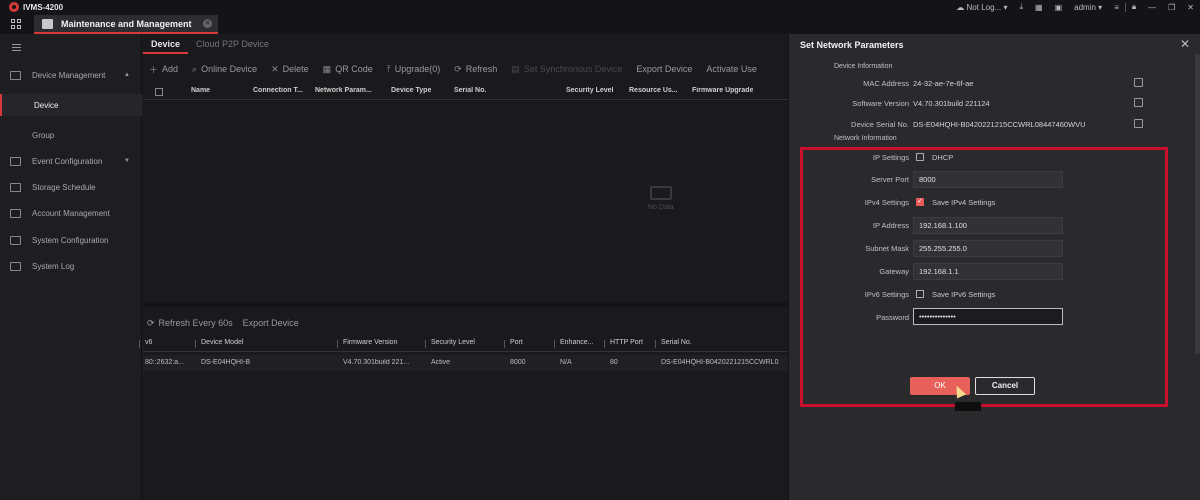  I want to click on add-button: ＋ Add, so click(163, 69).